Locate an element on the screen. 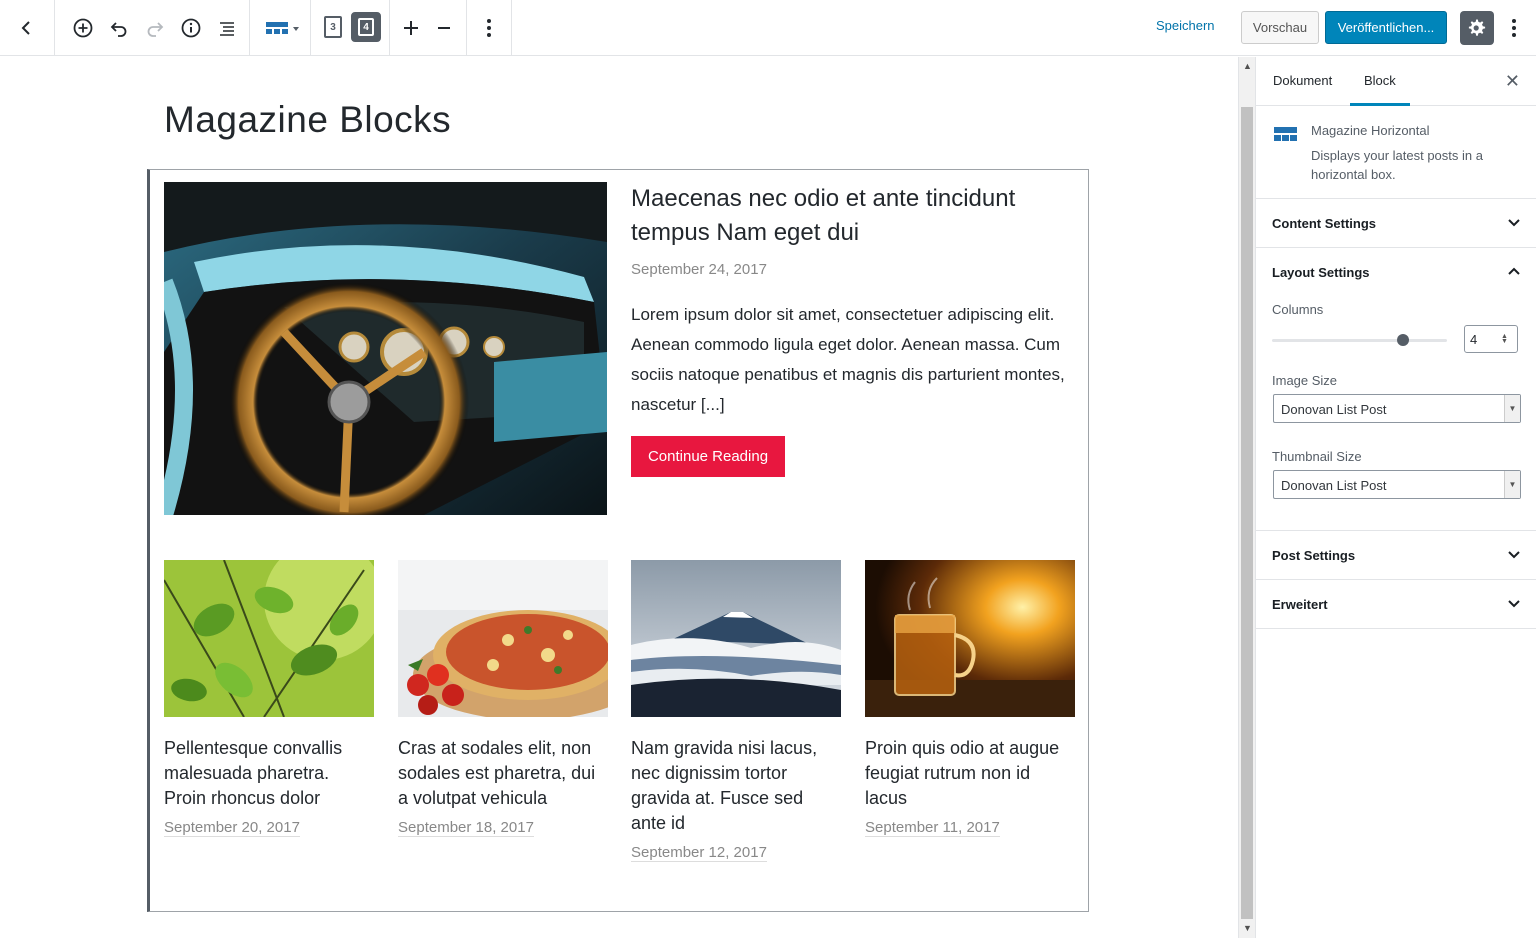 The image size is (1536, 938). add-block-icon is located at coordinates (83, 28).